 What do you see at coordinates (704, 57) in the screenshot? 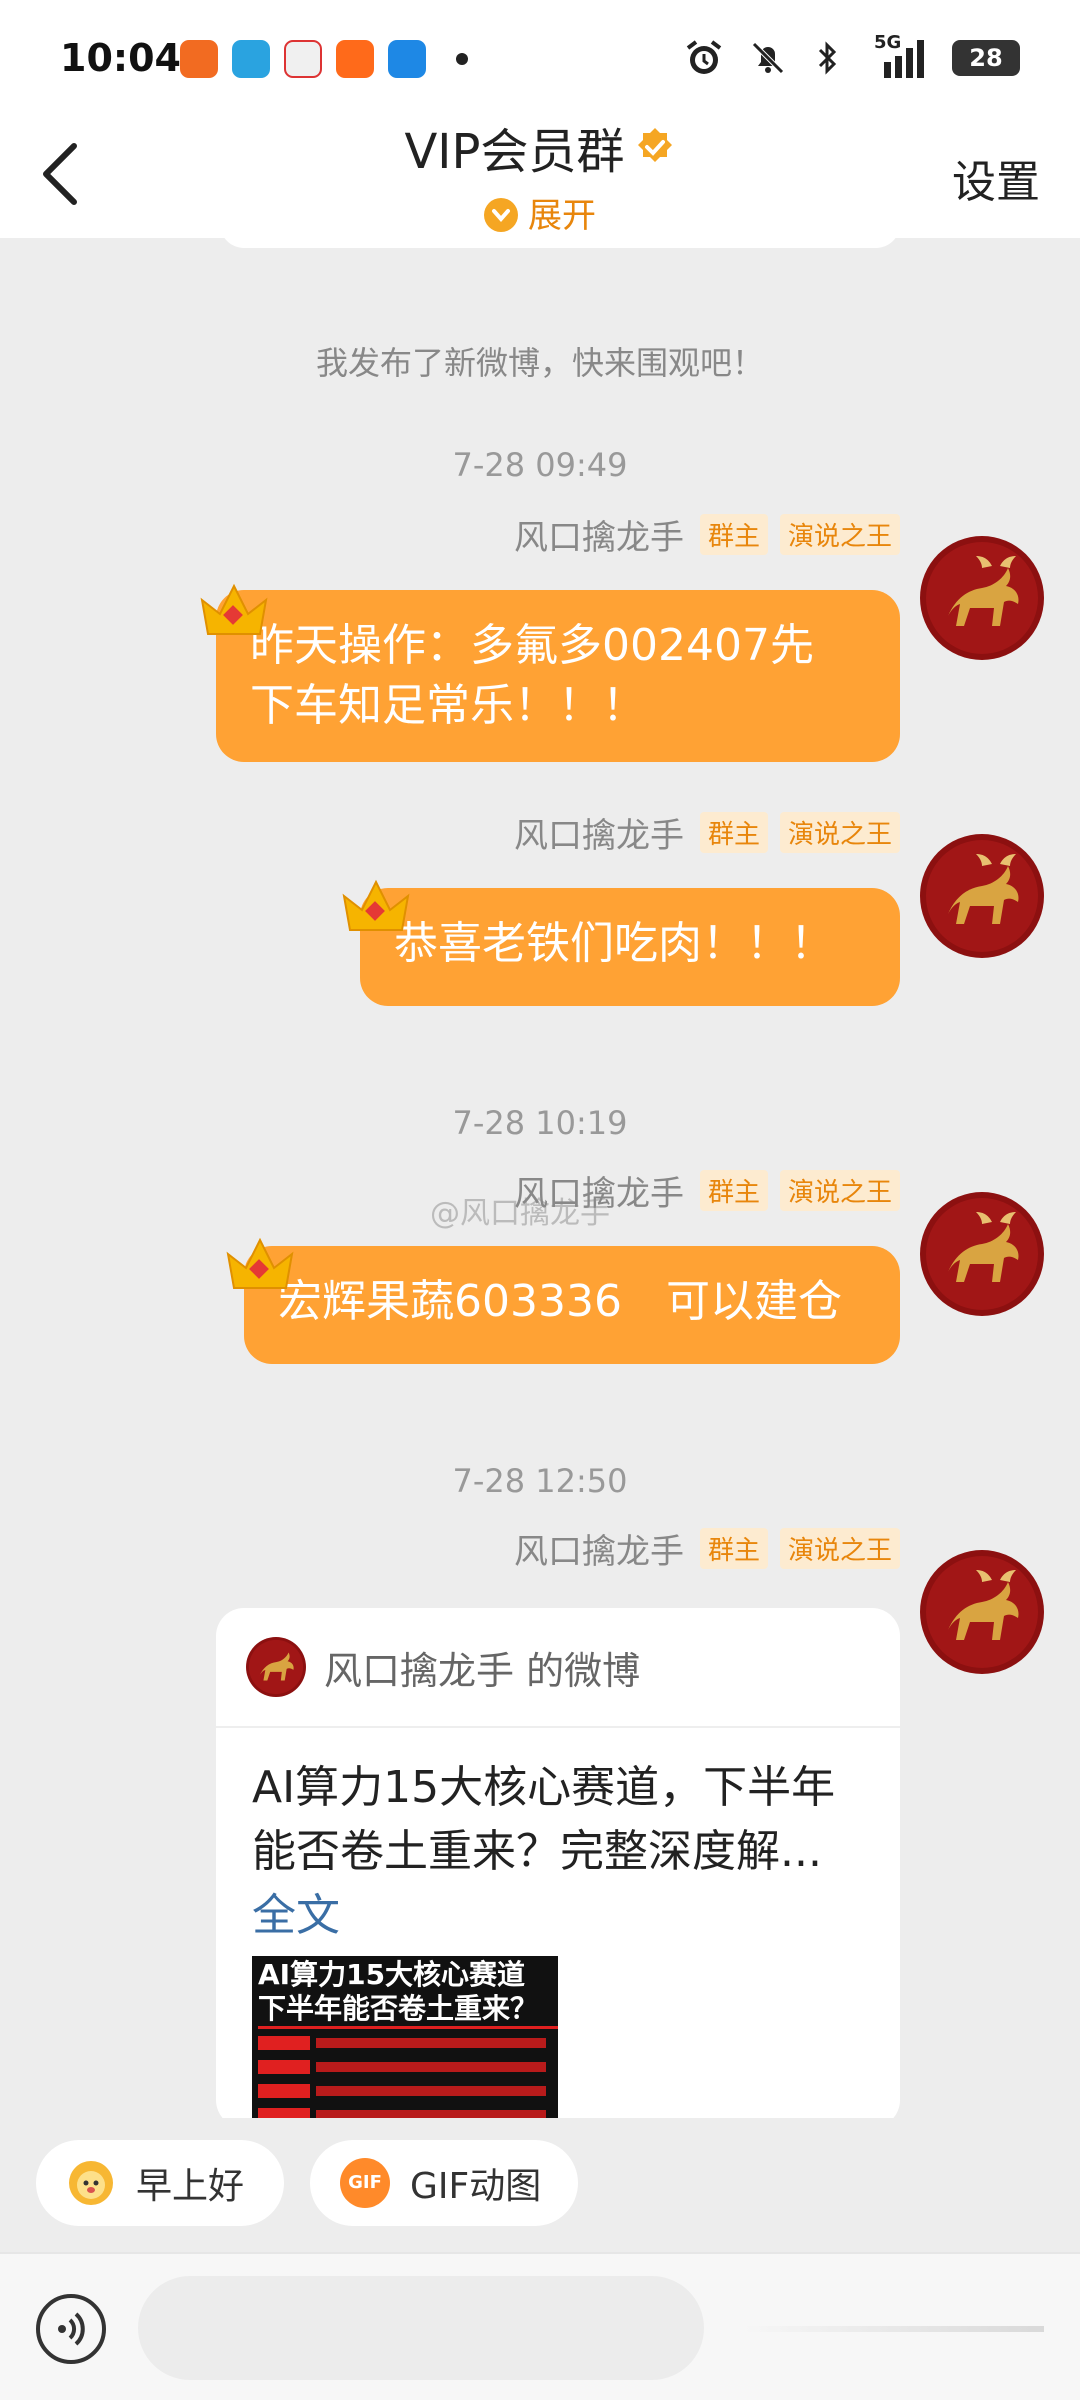
I see `alarm-icon` at bounding box center [704, 57].